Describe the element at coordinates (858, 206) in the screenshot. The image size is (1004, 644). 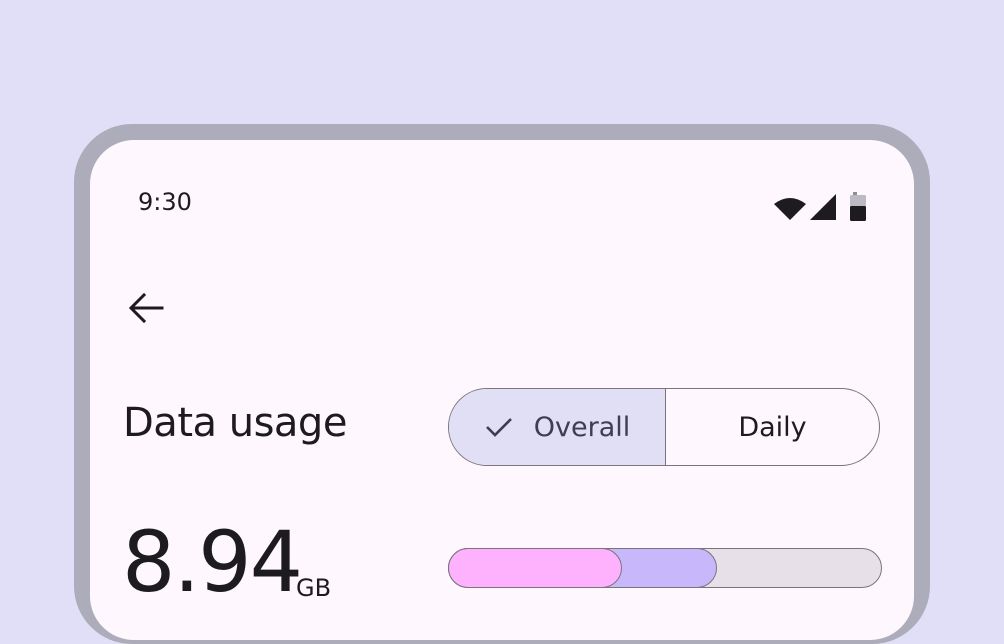
I see `battery-icon` at that location.